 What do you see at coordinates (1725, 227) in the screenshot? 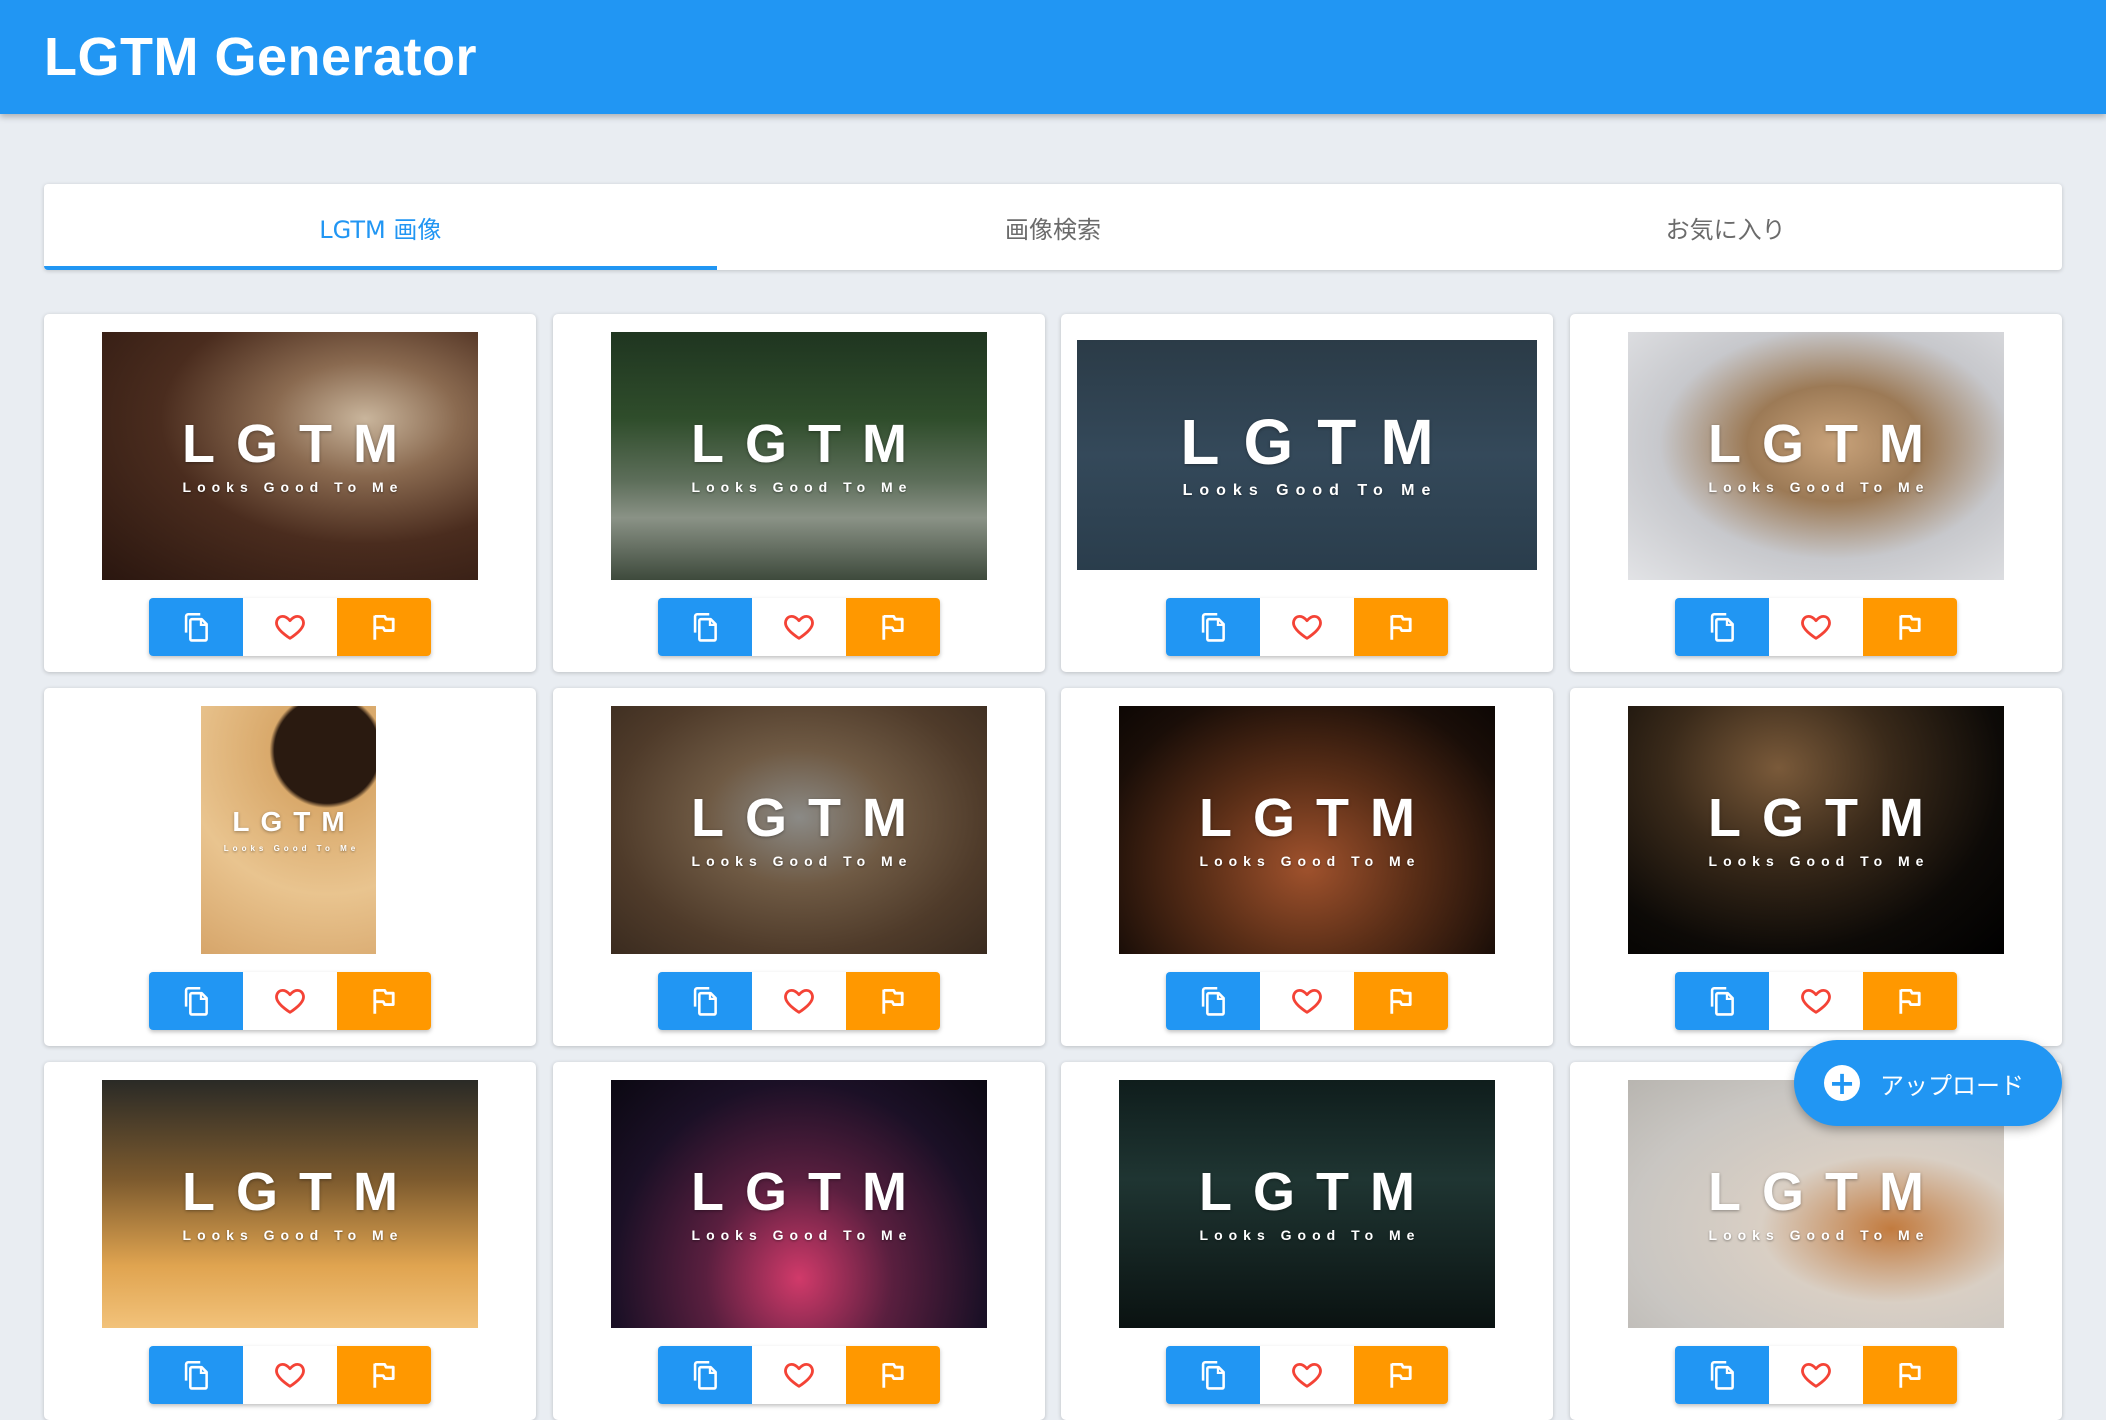
I see `tab-favorites: お気に入り` at bounding box center [1725, 227].